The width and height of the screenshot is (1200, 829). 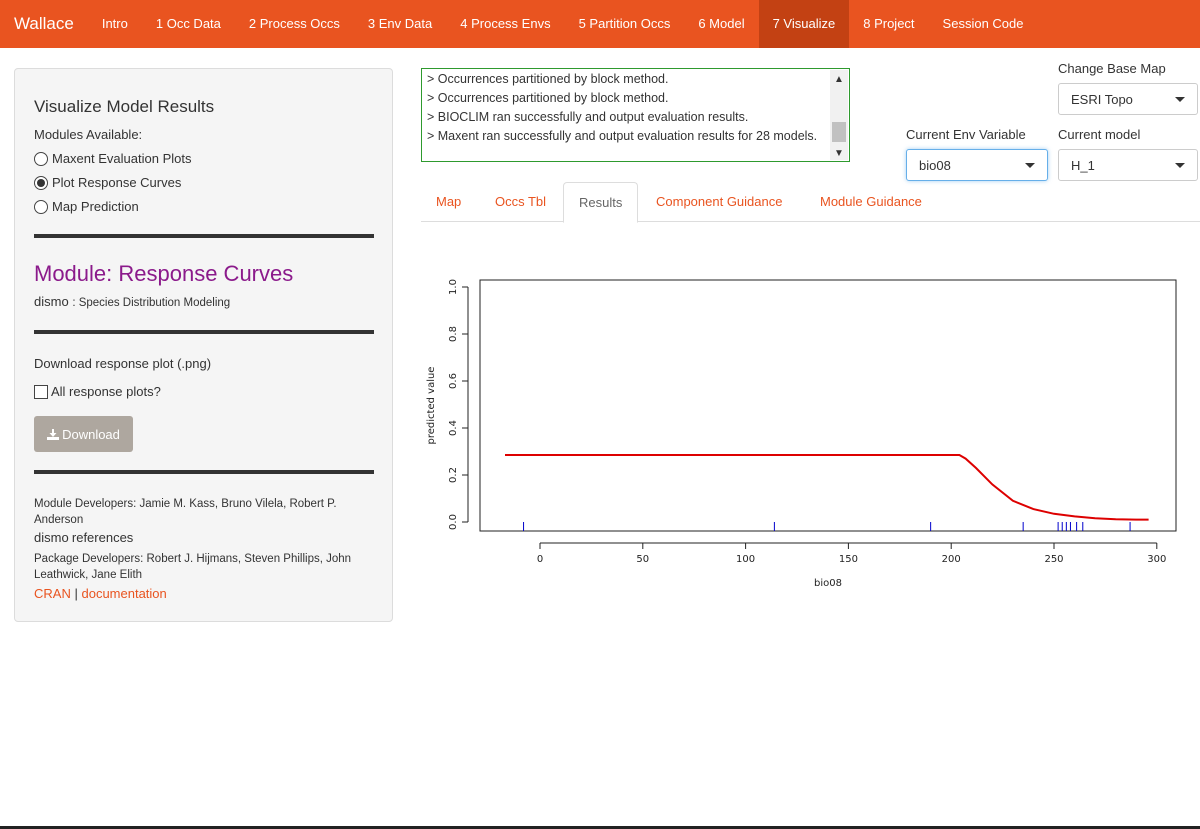 What do you see at coordinates (839, 152) in the screenshot?
I see `scroll-down-icon: ▼` at bounding box center [839, 152].